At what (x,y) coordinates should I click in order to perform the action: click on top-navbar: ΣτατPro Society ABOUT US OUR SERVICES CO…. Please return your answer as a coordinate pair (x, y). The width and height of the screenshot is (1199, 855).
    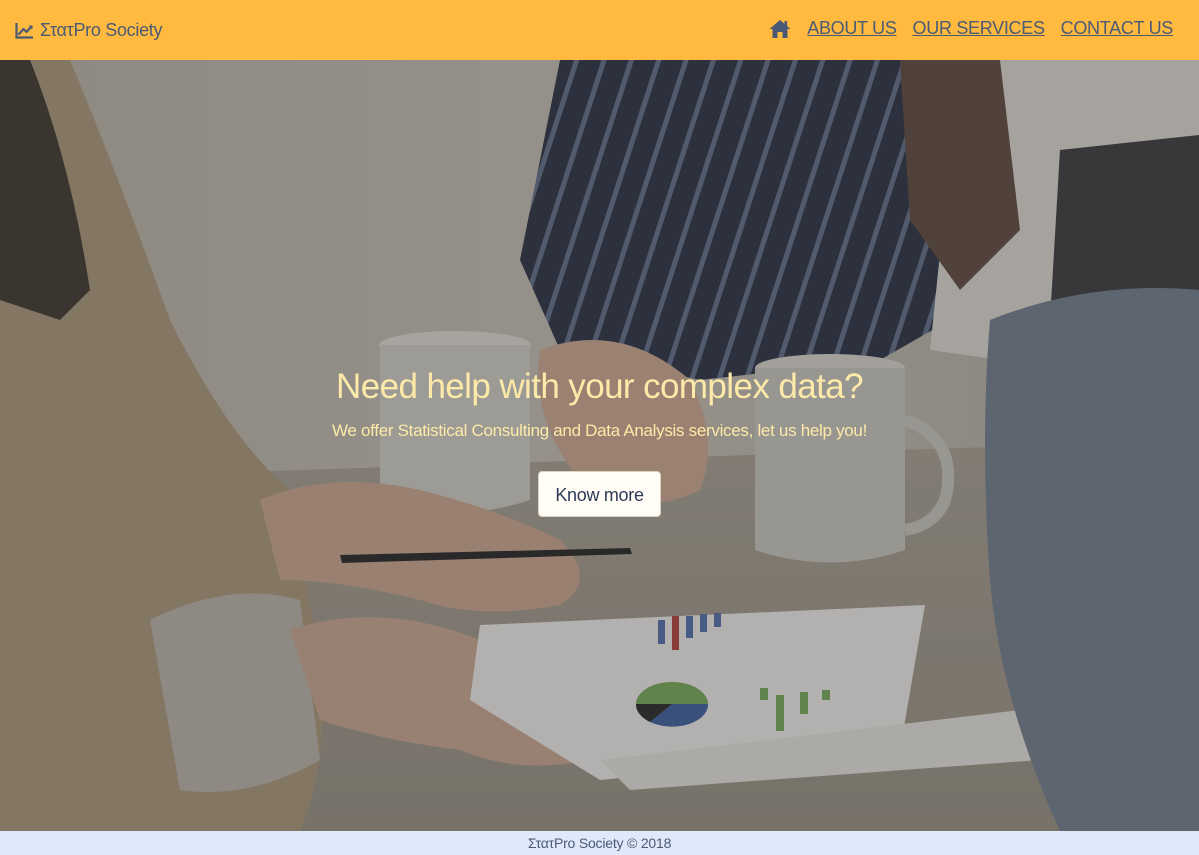
    Looking at the image, I should click on (599, 30).